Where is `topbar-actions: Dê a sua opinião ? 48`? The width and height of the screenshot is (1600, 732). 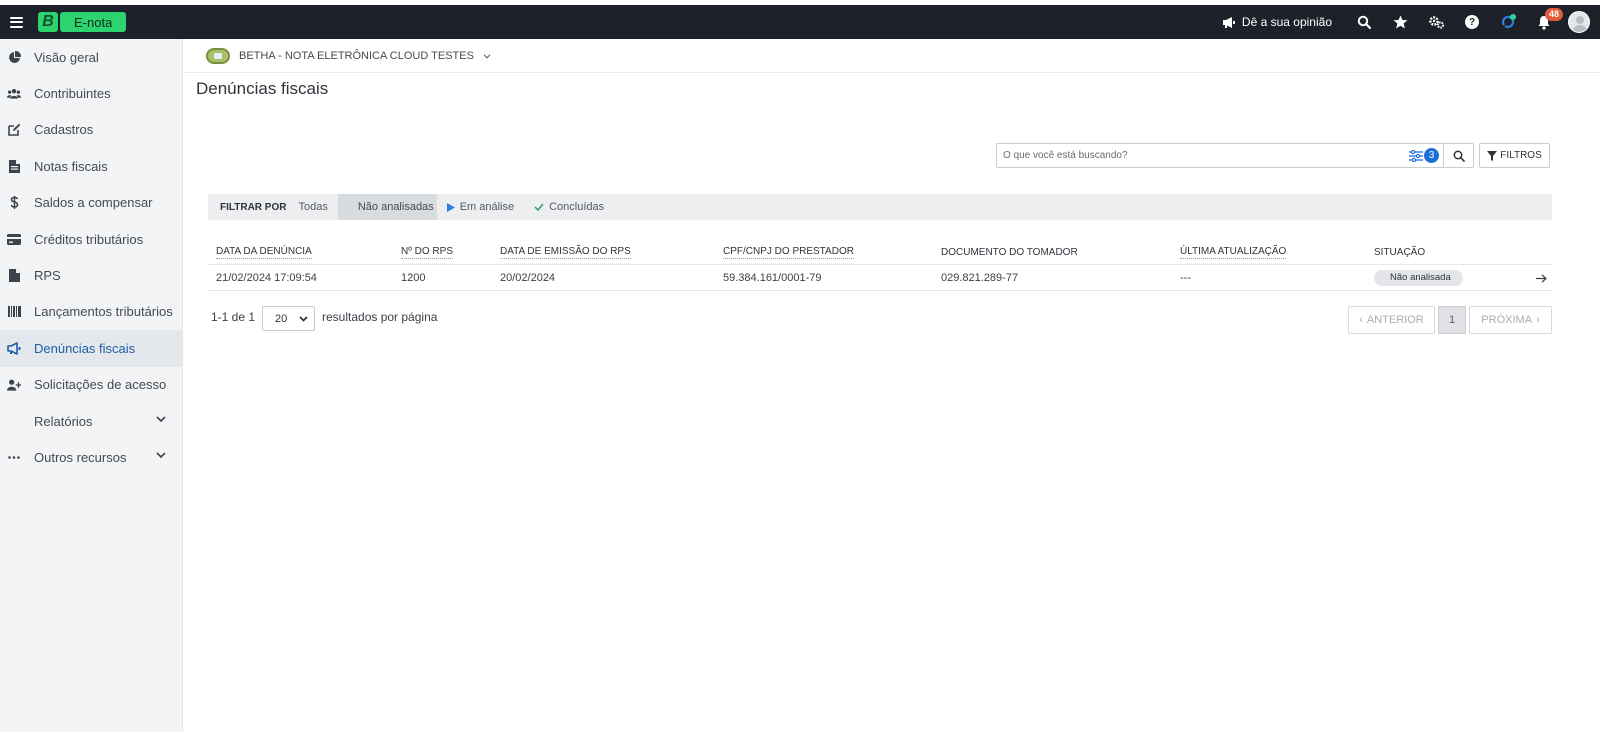
topbar-actions: Dê a sua opinião ? 48 is located at coordinates (1411, 22).